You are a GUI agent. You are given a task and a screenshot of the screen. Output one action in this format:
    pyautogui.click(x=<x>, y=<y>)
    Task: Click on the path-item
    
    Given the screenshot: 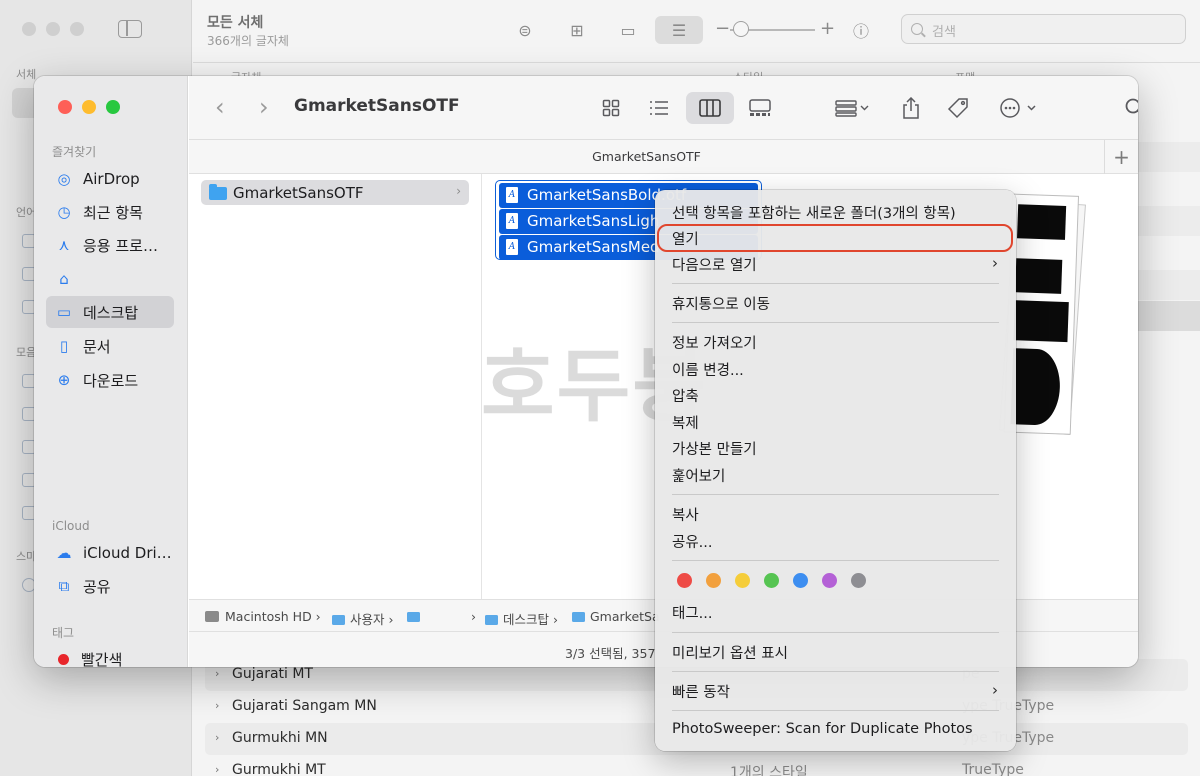 What is the action you would take?
    pyautogui.click(x=416, y=616)
    